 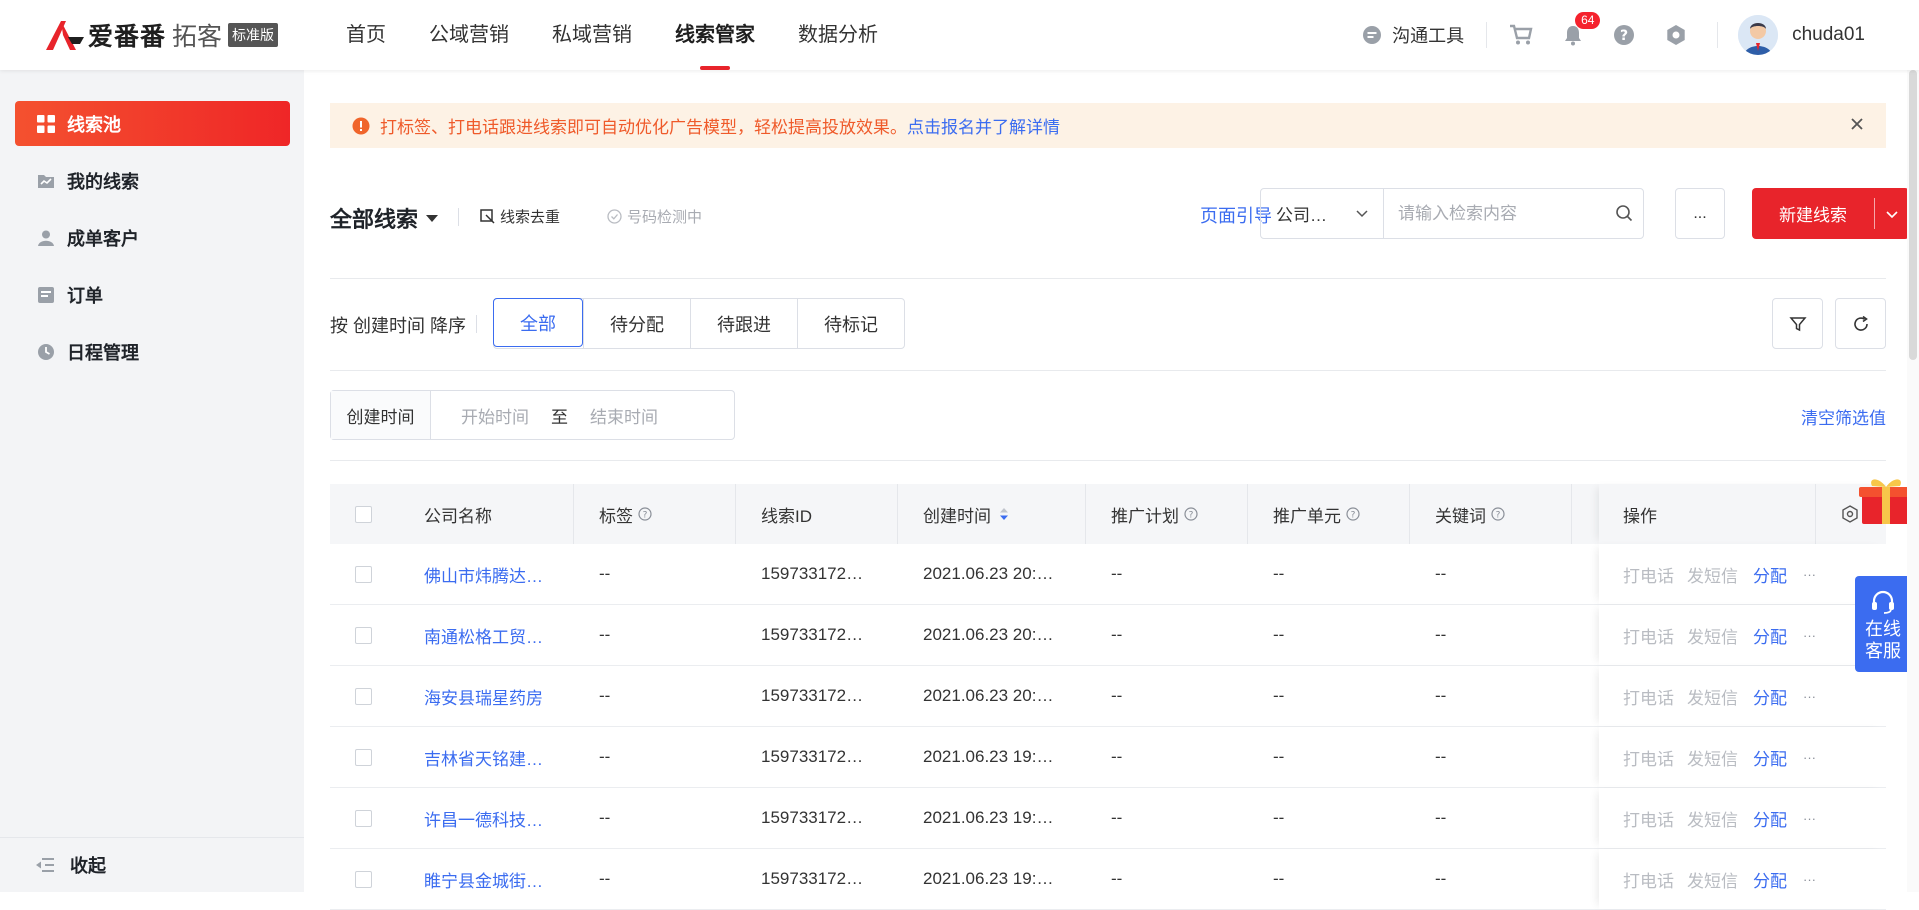 I want to click on column-header-unit: 推广单元 ?, so click(x=1316, y=514).